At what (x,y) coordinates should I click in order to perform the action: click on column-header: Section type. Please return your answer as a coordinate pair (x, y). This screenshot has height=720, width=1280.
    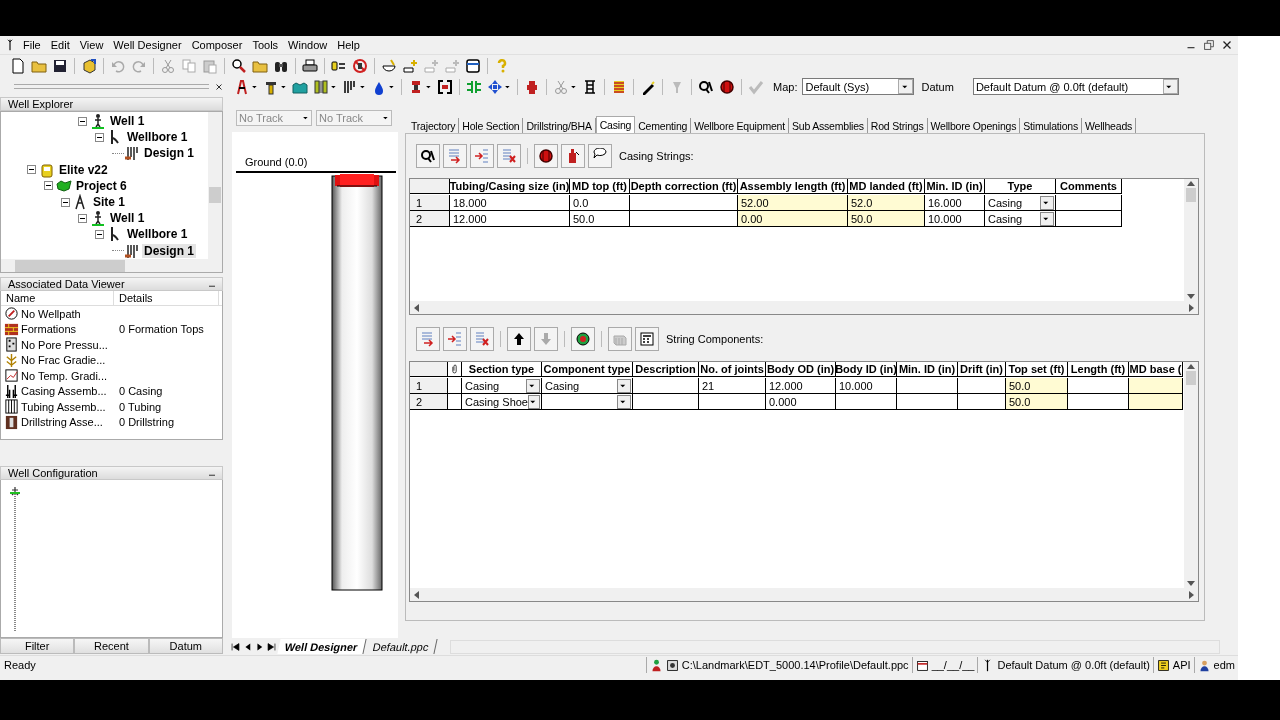
    Looking at the image, I should click on (502, 369).